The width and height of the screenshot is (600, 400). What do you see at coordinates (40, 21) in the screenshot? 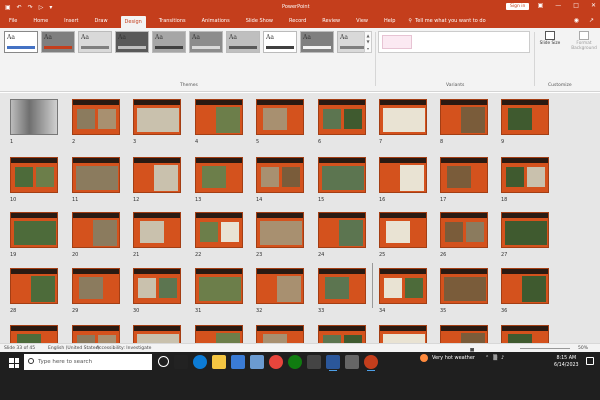
I see `tab-home: Home` at bounding box center [40, 21].